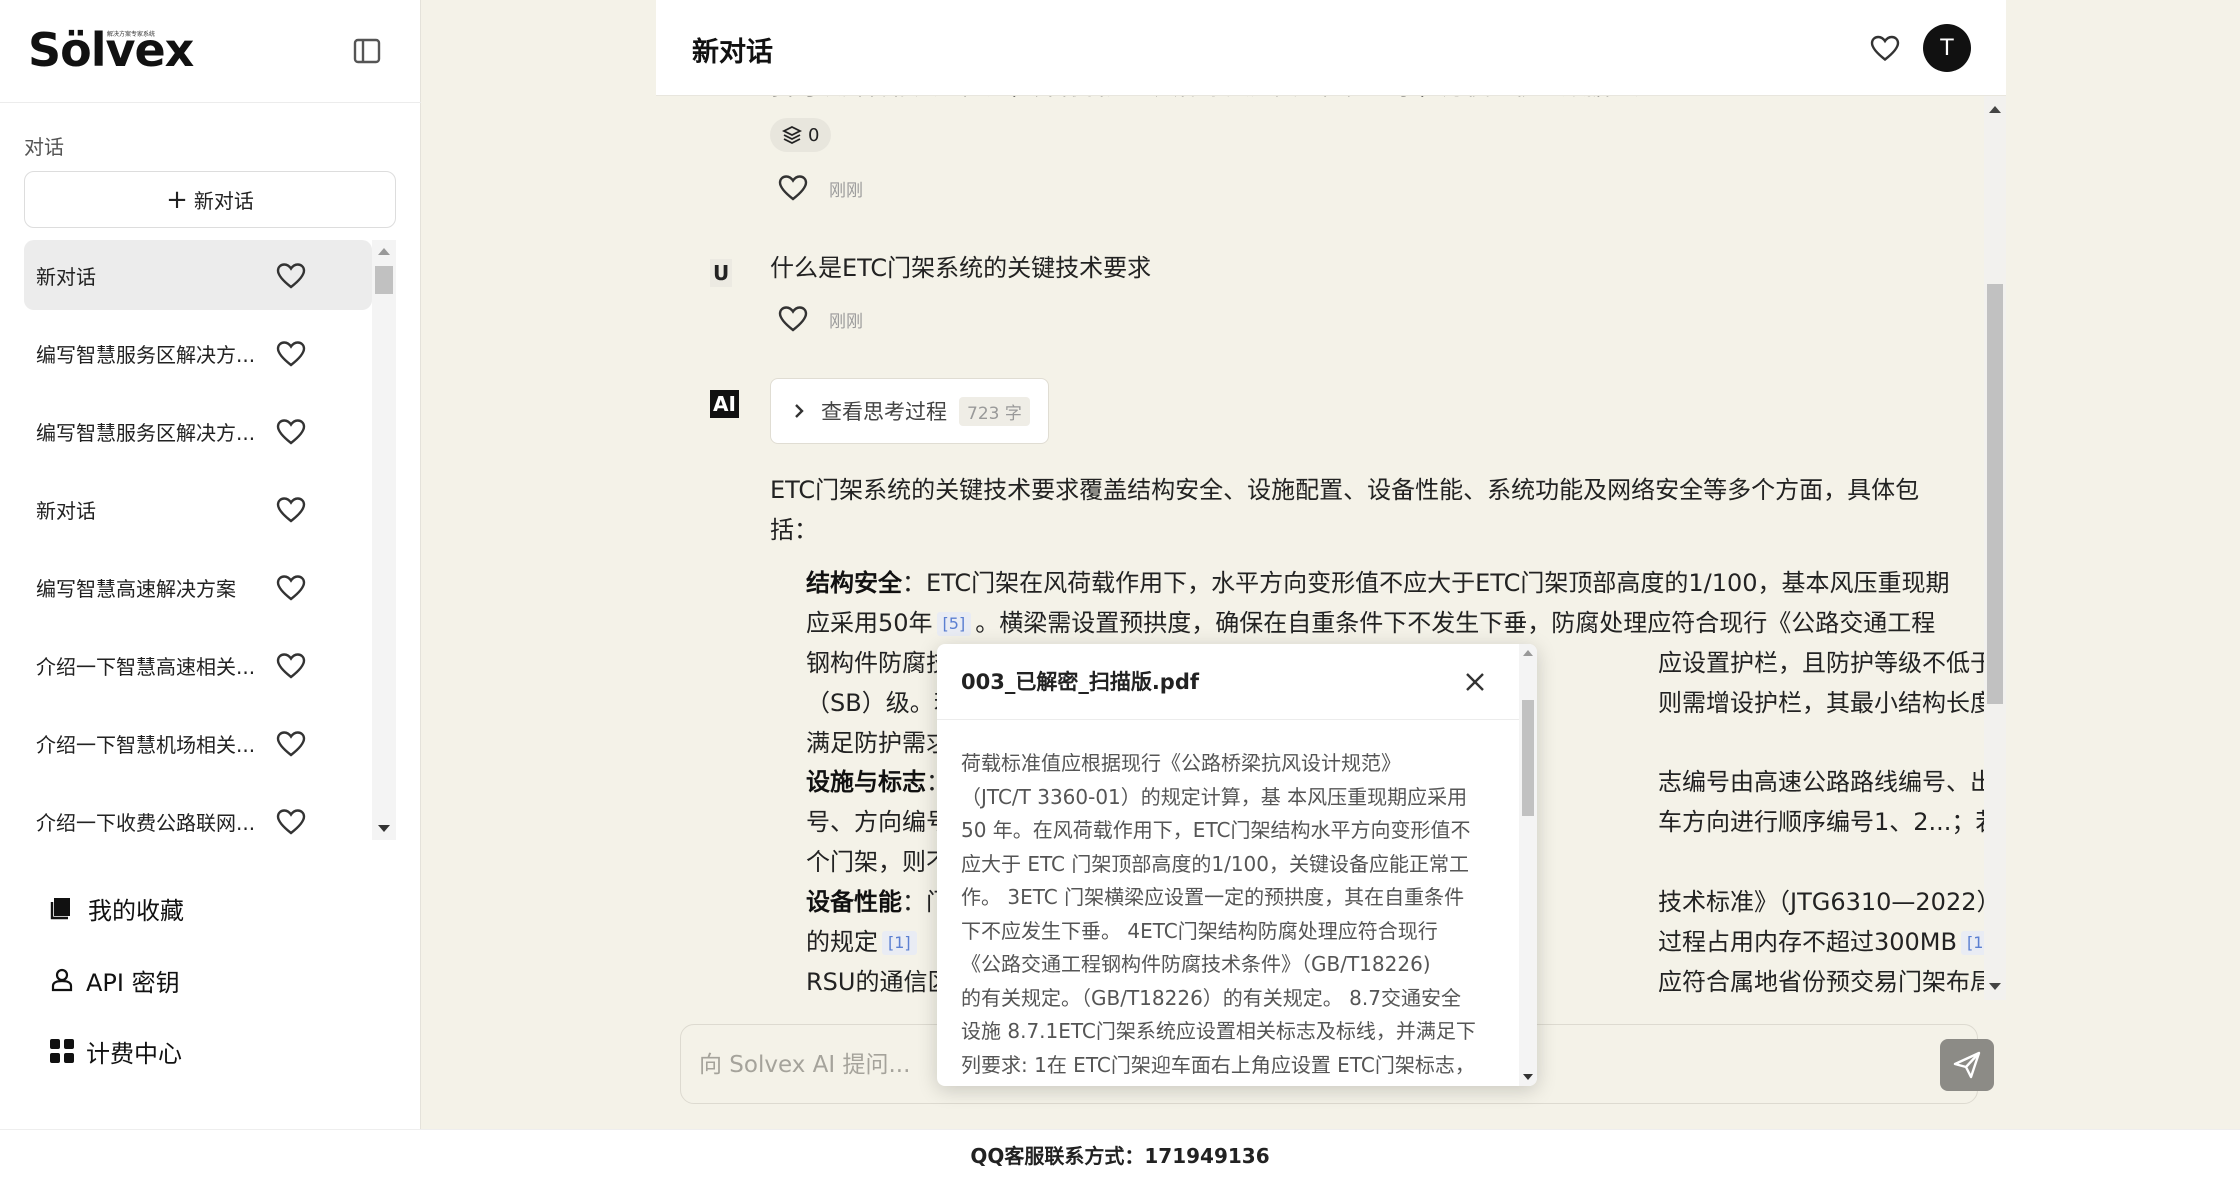  What do you see at coordinates (854, 902) in the screenshot?
I see `bullet-heading: 设备性能` at bounding box center [854, 902].